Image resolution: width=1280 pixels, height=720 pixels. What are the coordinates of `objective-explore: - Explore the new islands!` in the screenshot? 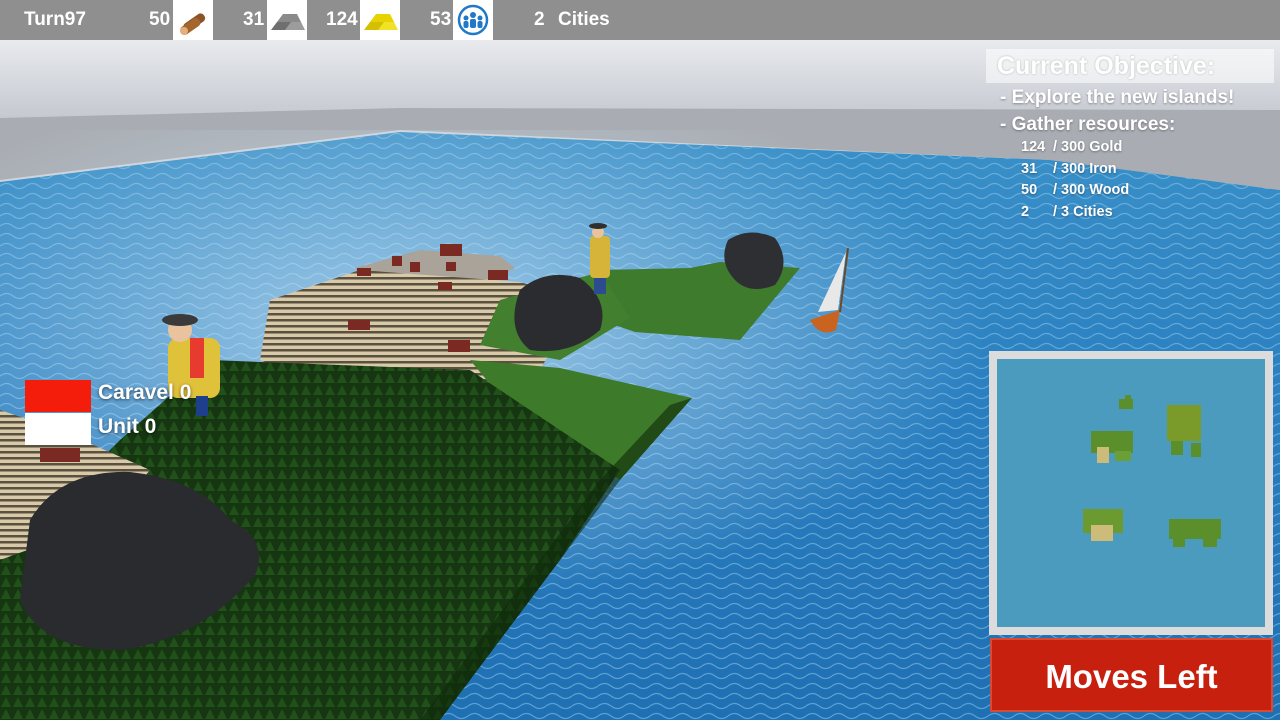 It's located at (1117, 97).